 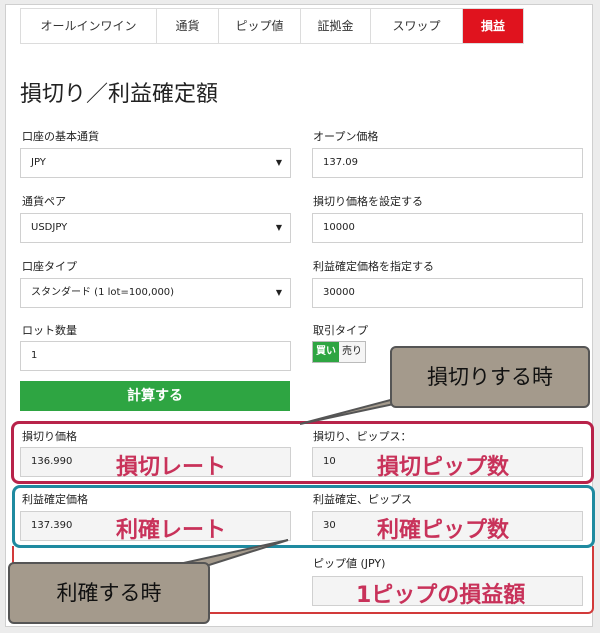 What do you see at coordinates (373, 266) in the screenshot?
I see `take-profit-label: 利益確定価格を指定する` at bounding box center [373, 266].